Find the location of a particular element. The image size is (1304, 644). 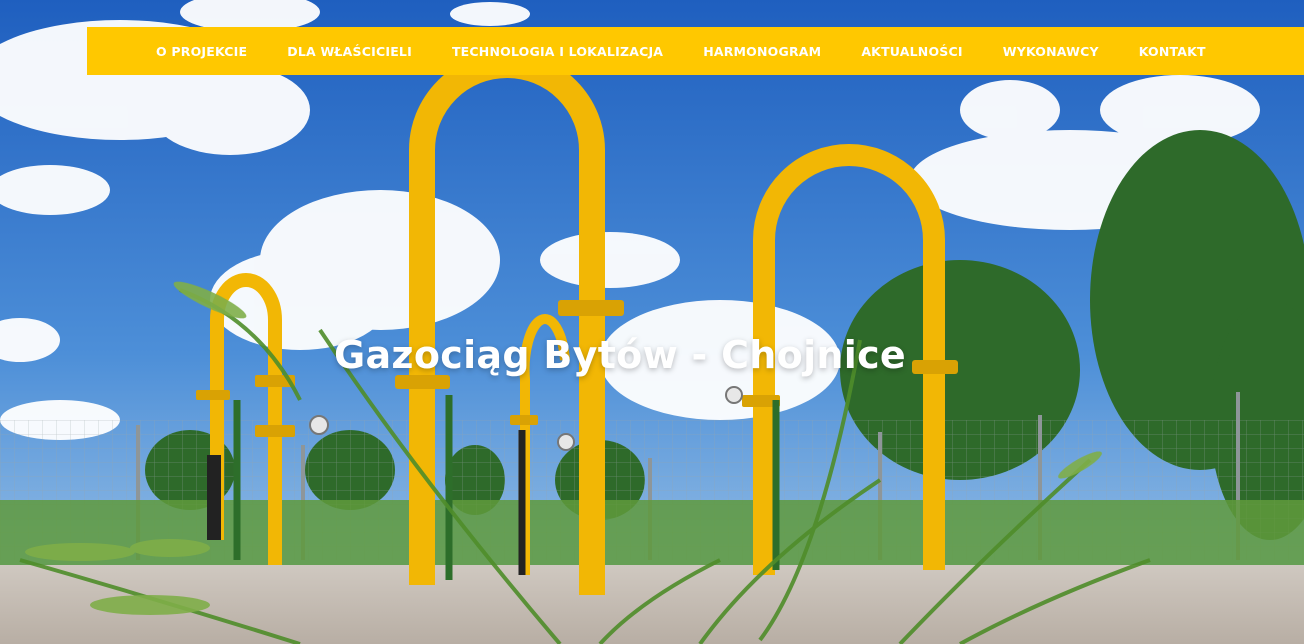

nav-item-technologia-i-lokalizacja: TECHNOLOGIA I LOKALIZACJA is located at coordinates (557, 51).